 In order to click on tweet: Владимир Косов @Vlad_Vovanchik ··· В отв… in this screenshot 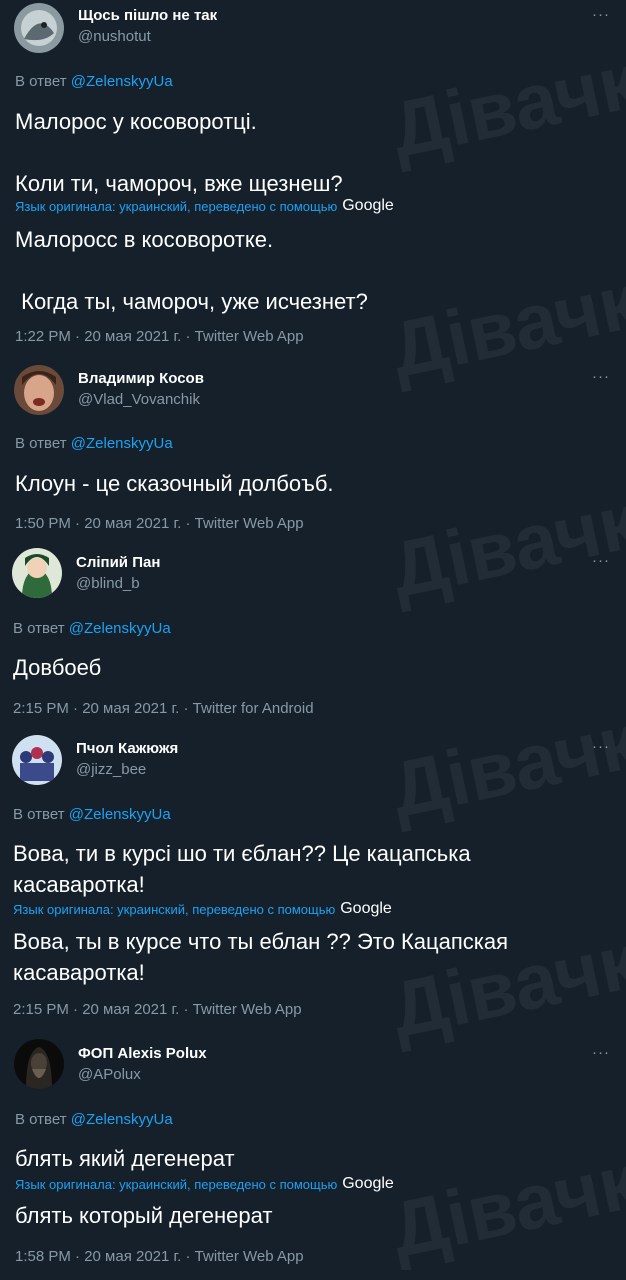, I will do `click(313, 445)`.